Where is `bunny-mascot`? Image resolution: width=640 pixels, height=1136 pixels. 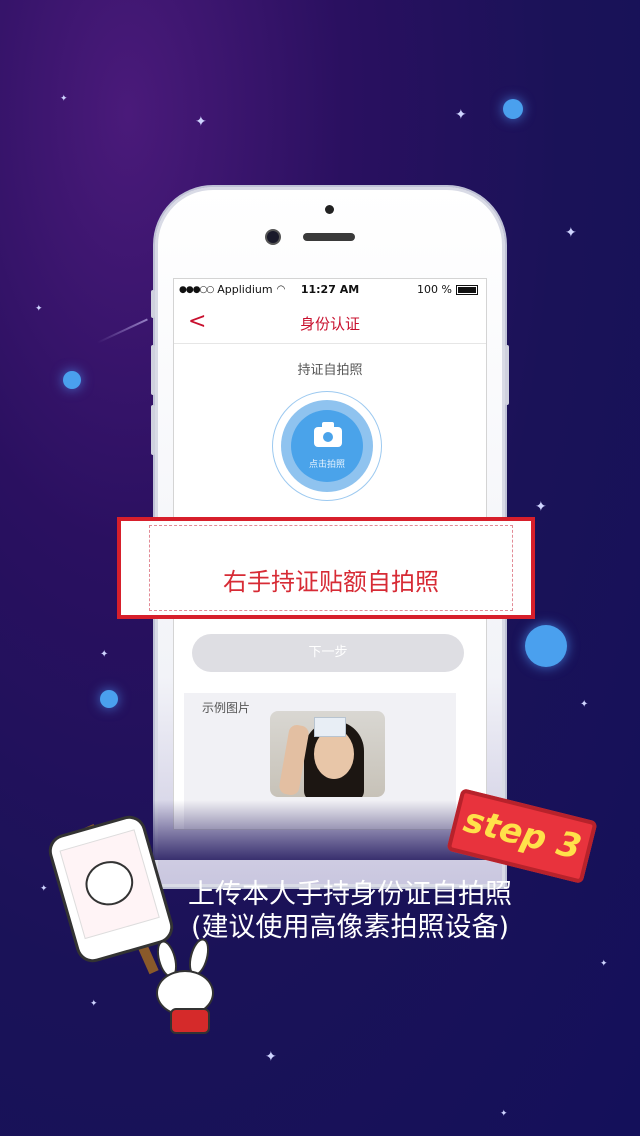 bunny-mascot is located at coordinates (182, 985).